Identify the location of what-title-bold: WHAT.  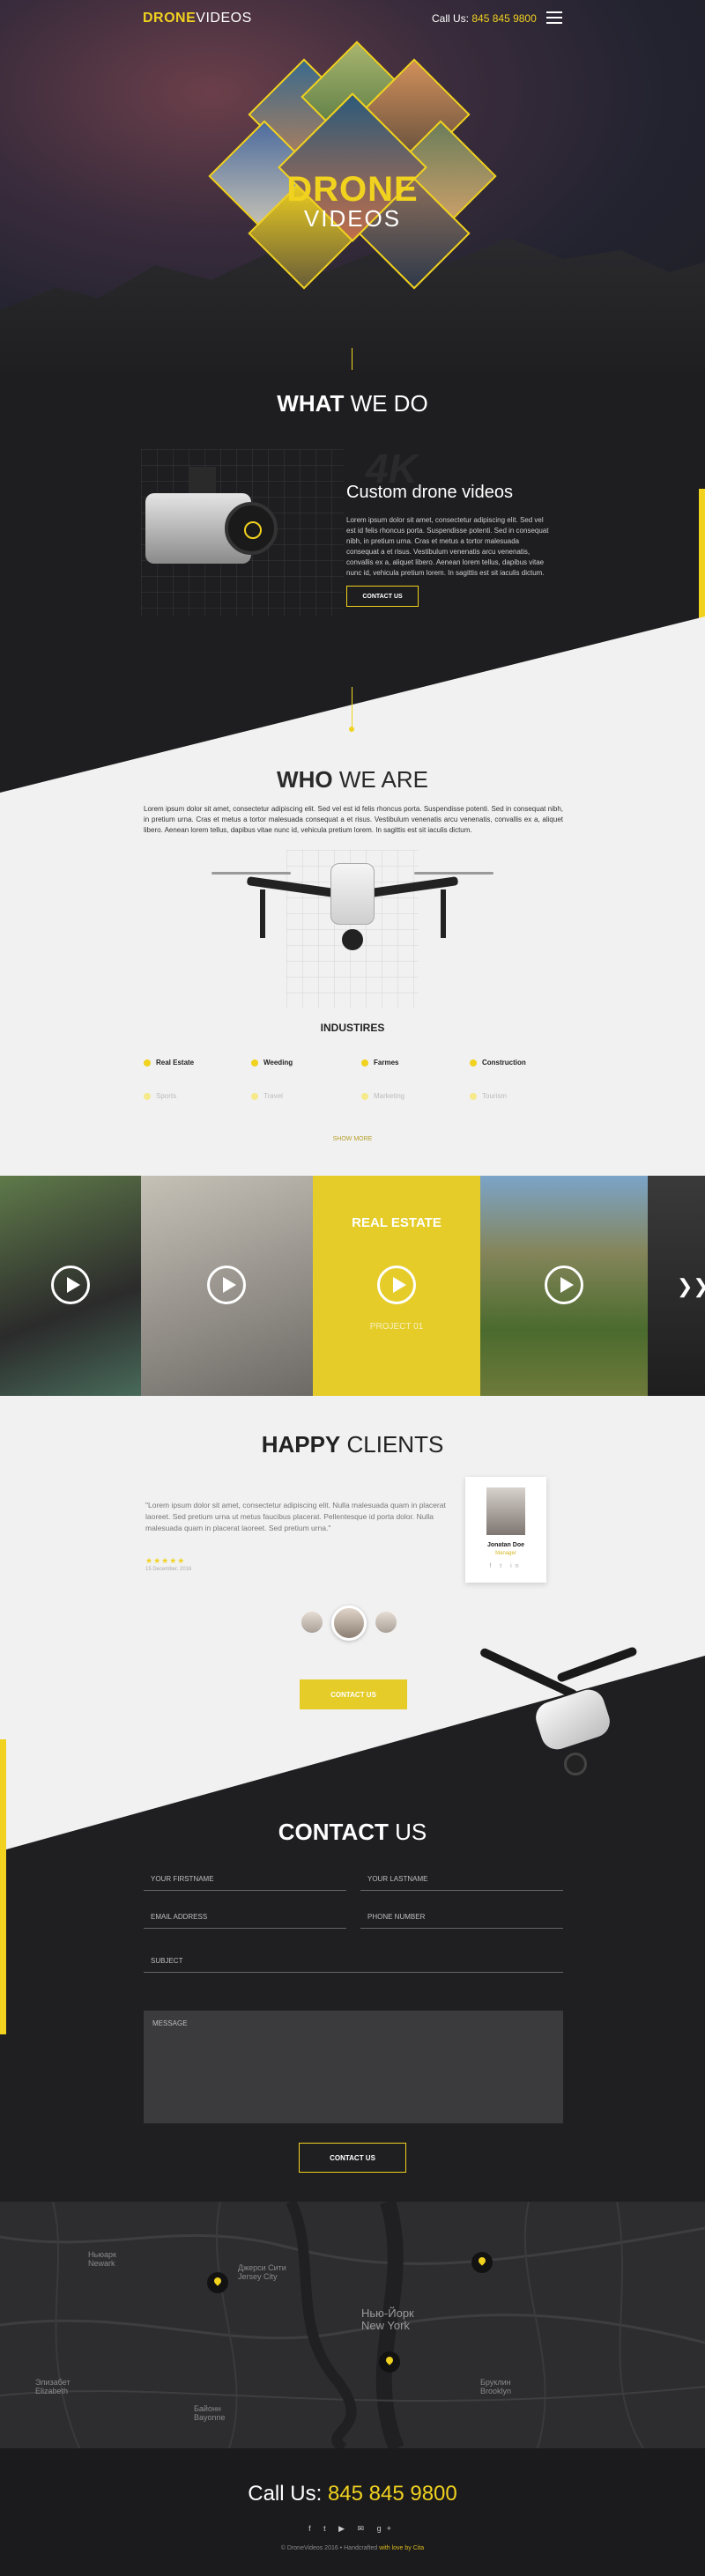
(311, 403).